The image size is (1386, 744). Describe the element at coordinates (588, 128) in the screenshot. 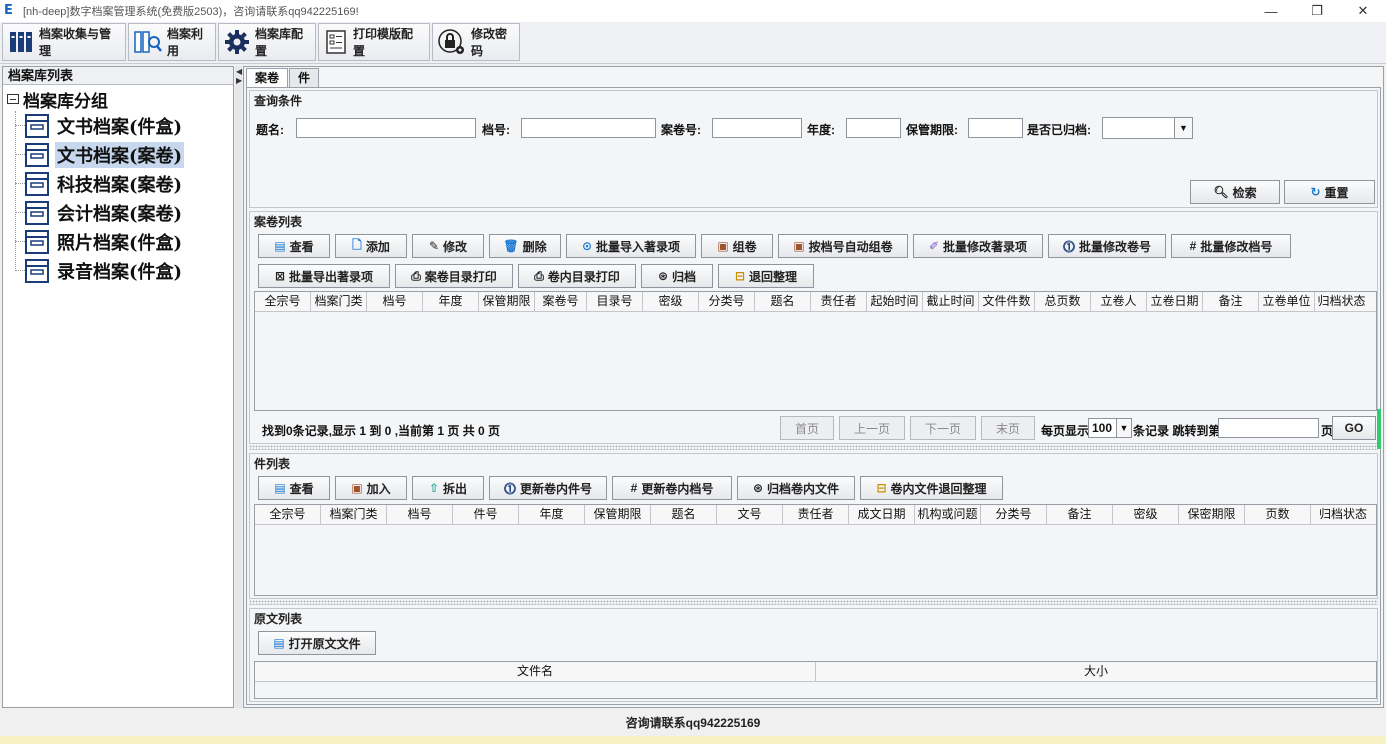

I see `file-no-input` at that location.